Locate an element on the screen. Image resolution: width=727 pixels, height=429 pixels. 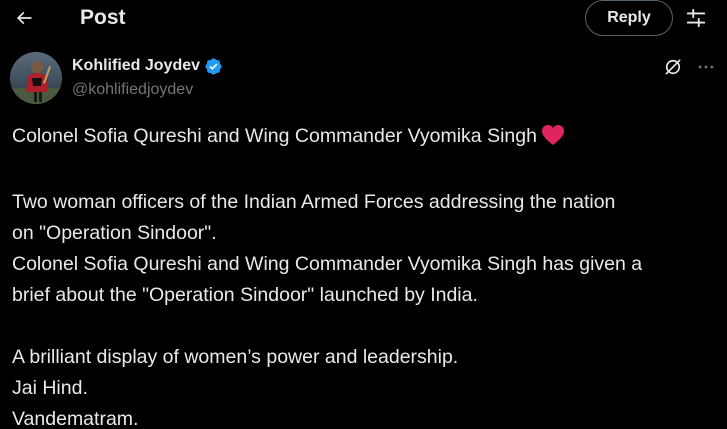
reply-button: Reply is located at coordinates (629, 18).